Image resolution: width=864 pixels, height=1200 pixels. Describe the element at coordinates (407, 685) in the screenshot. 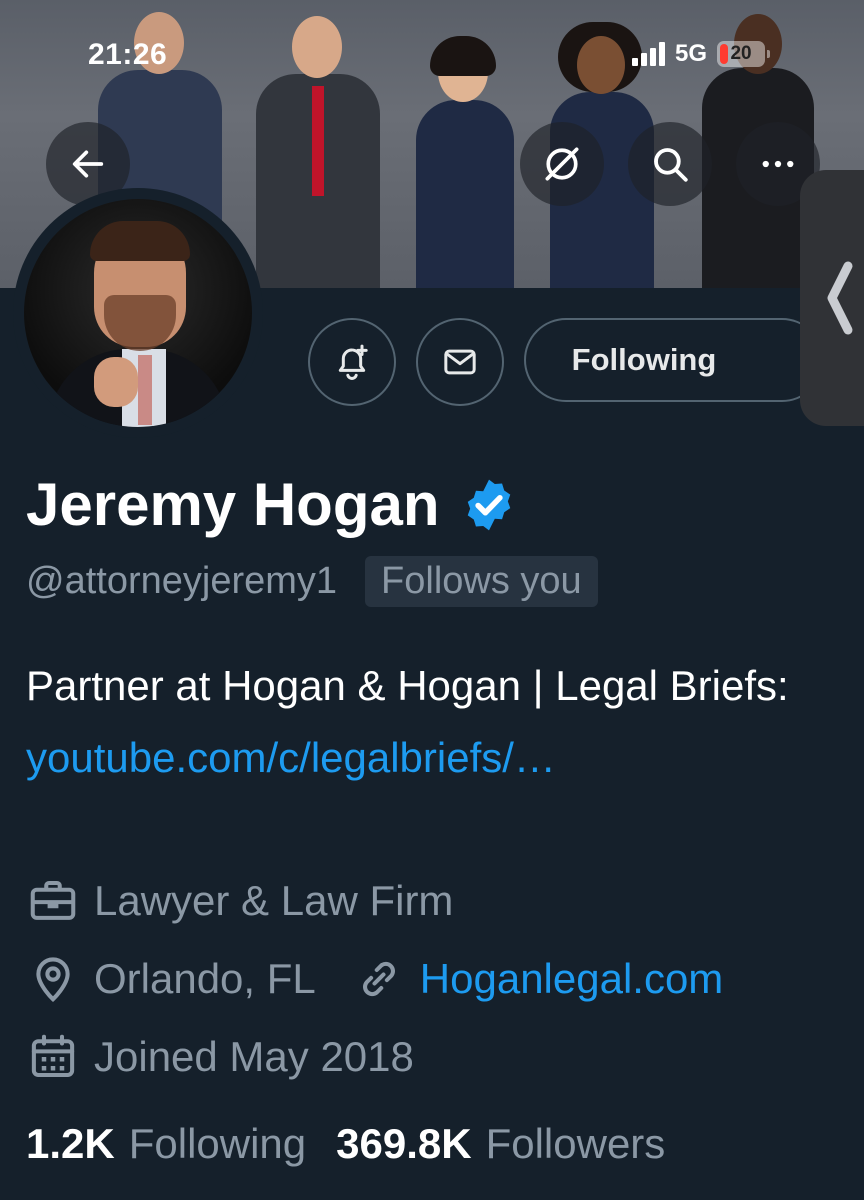

I see `bio-text: Partner at Hogan & Hogan | Legal Briefs:` at that location.